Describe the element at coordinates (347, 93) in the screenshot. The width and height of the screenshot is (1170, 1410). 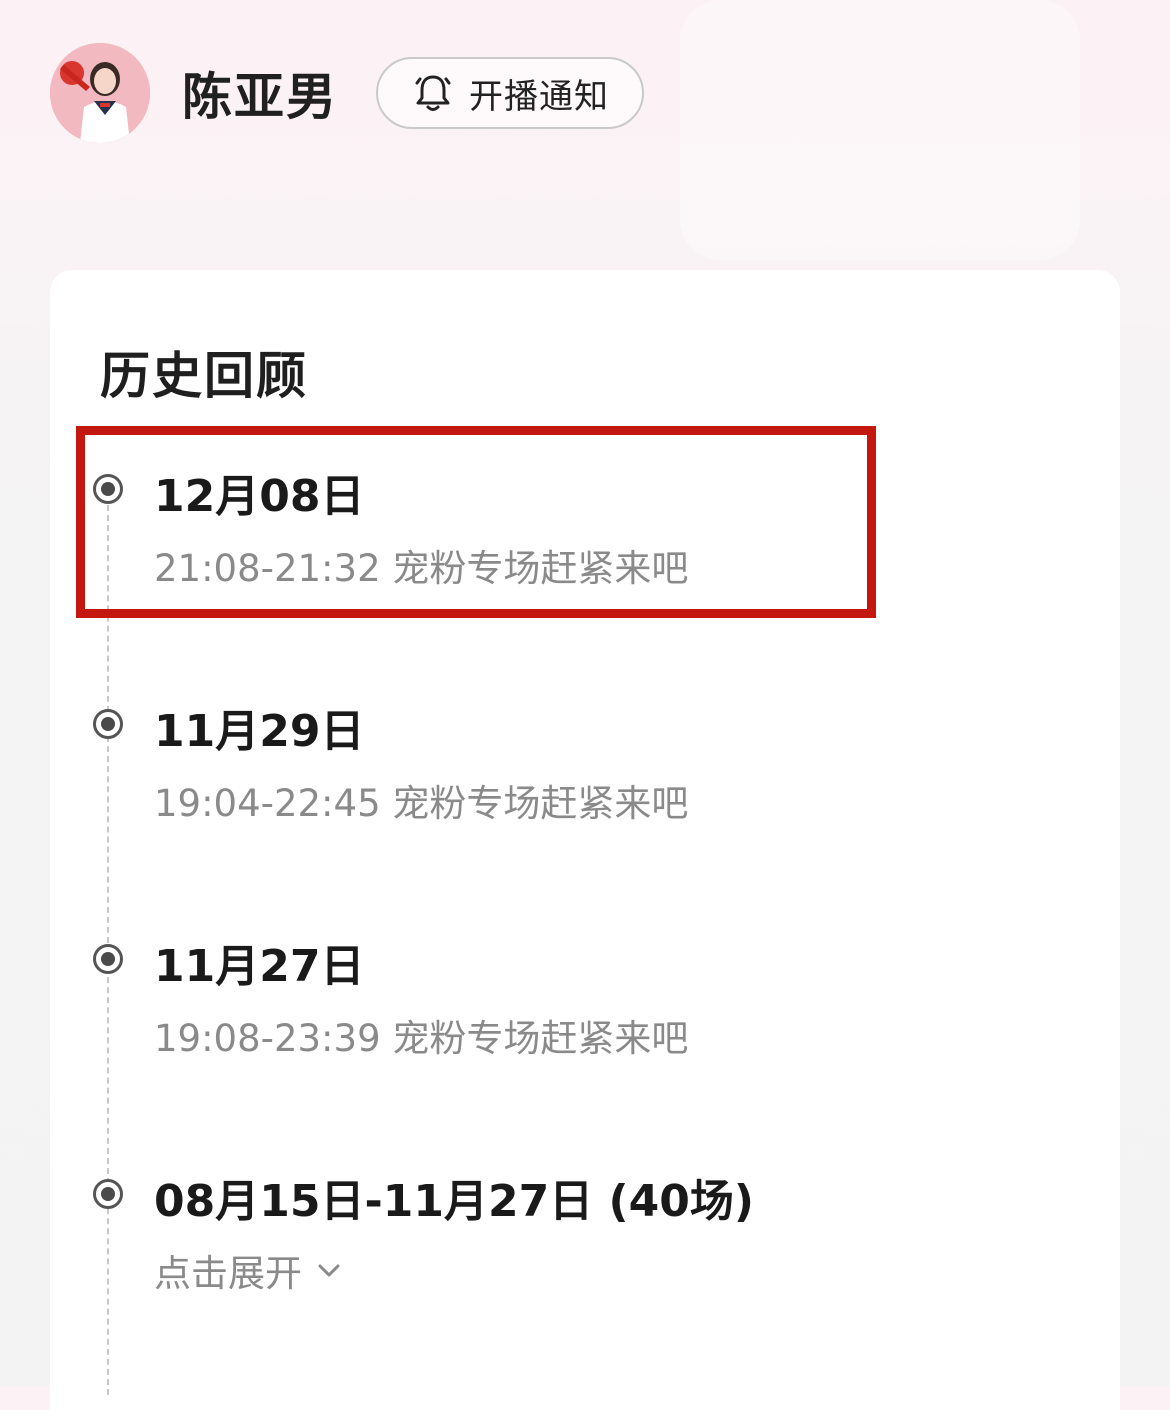
I see `host-header: 陈亚男 开播通知` at that location.